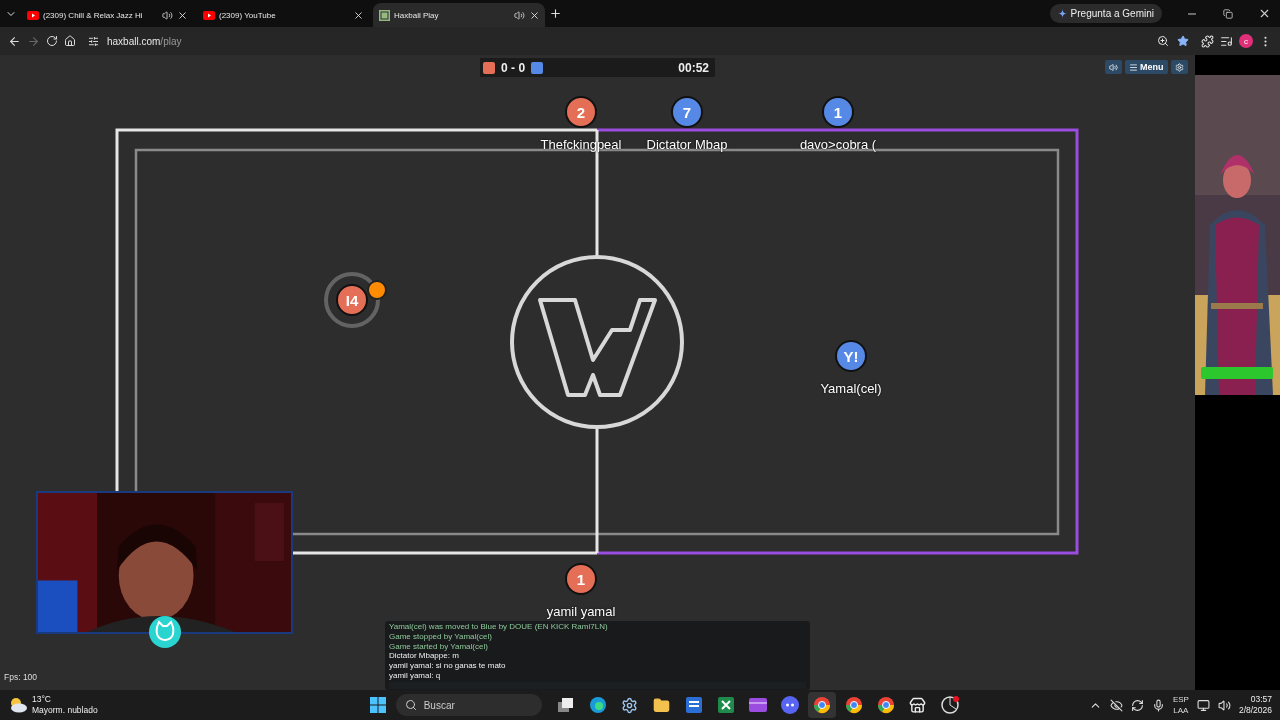 This screenshot has width=1280, height=720. I want to click on restore-icon, so click(1228, 13).